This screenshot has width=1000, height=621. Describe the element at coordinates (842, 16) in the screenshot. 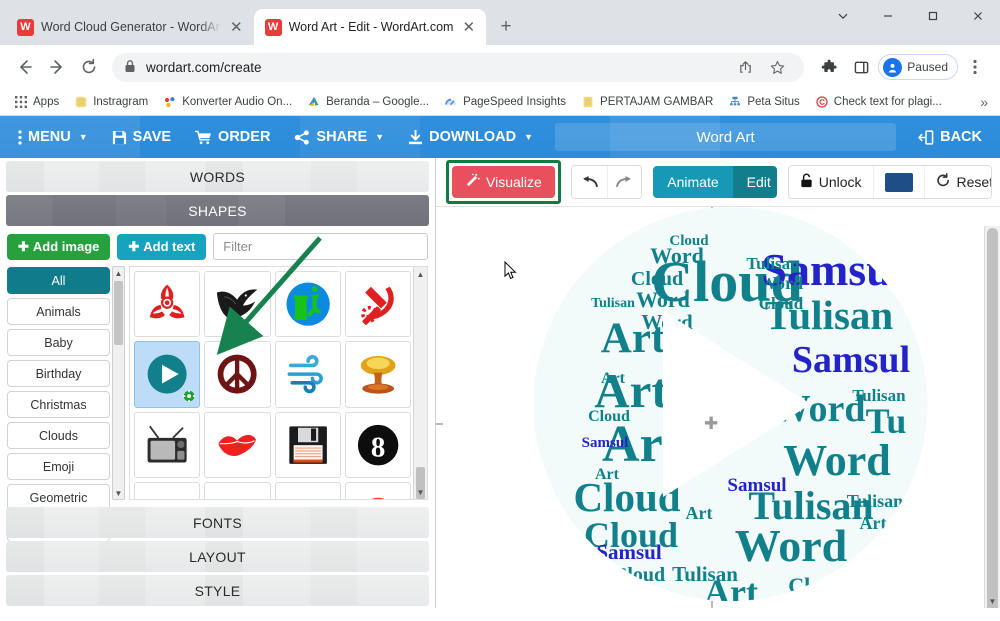

I see `chevron-down-icon` at that location.